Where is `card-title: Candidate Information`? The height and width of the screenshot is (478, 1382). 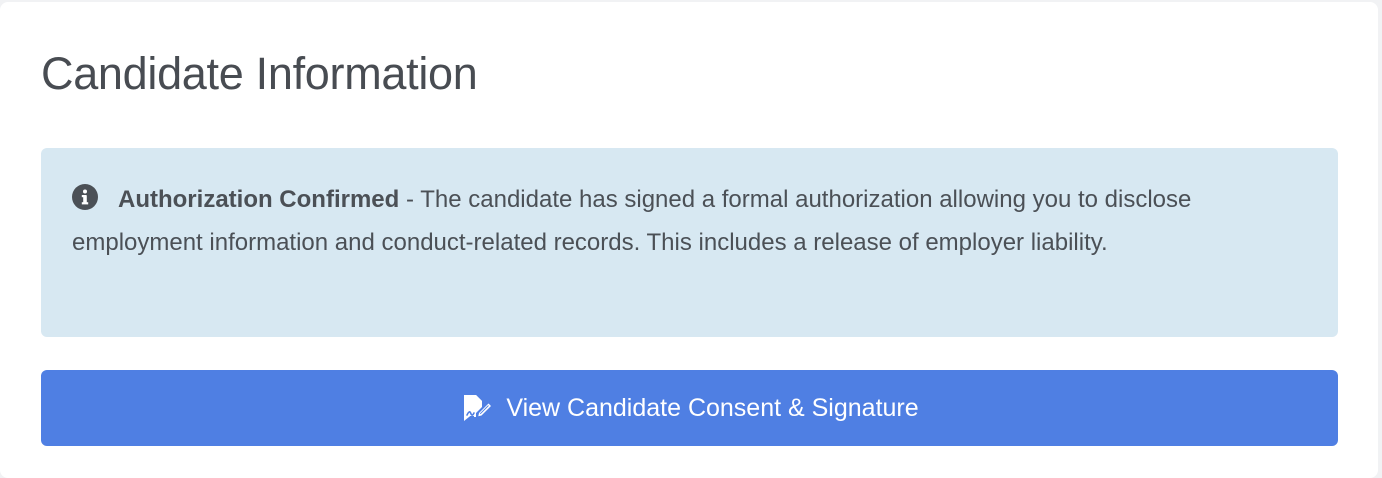 card-title: Candidate Information is located at coordinates (259, 73).